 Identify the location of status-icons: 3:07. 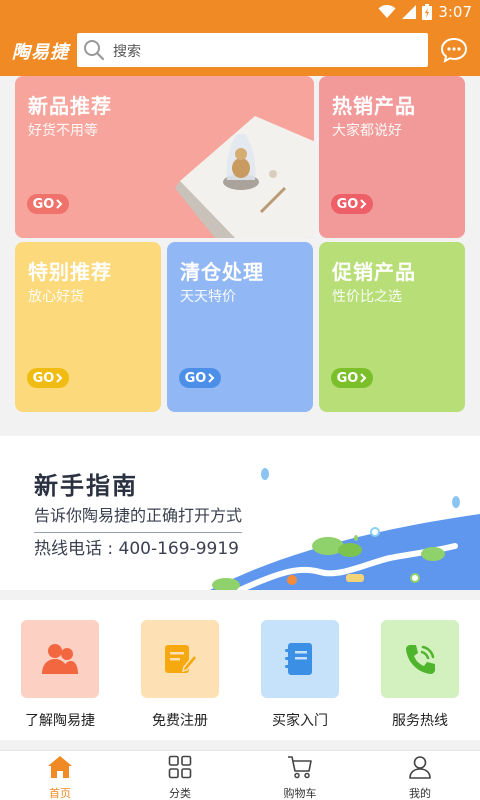
(425, 12).